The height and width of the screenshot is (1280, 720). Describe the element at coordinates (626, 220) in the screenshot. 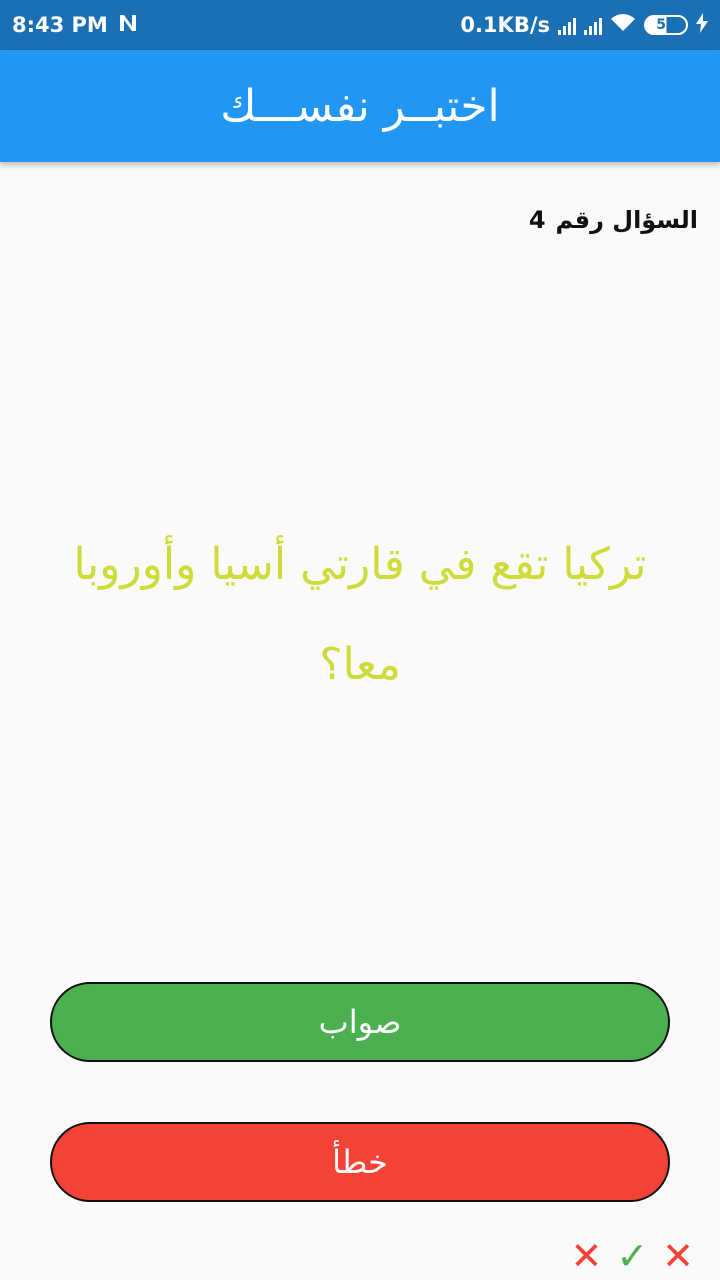

I see `question-number-label: السؤال رقم` at that location.